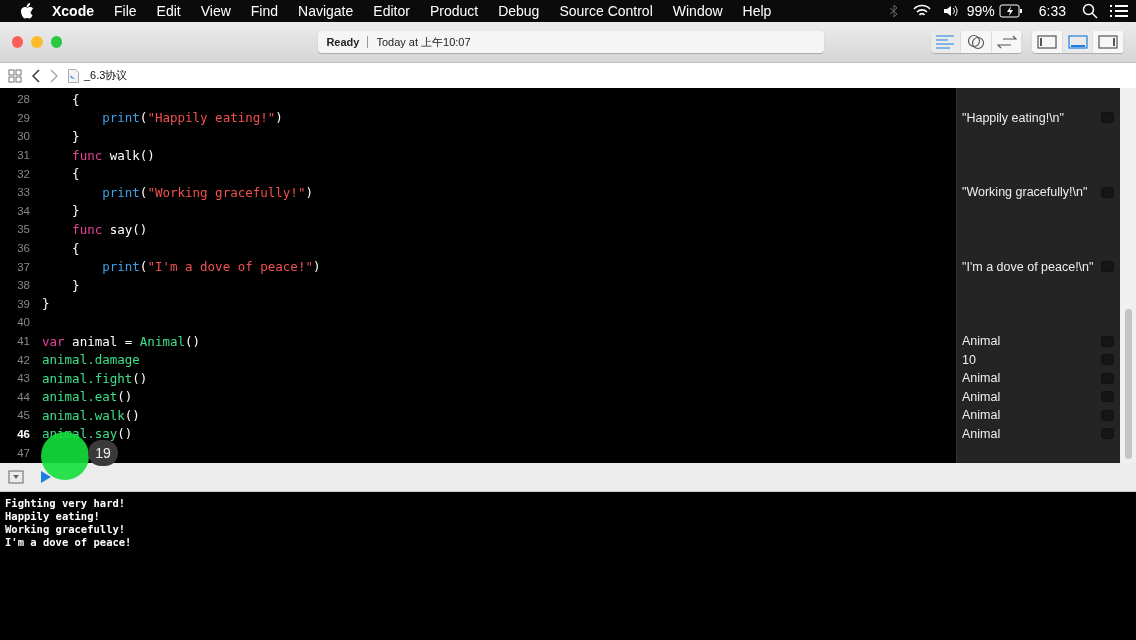 The image size is (1136, 640). Describe the element at coordinates (1028, 266) in the screenshot. I see `result-value: "I'm a dove of peace!\n"` at that location.